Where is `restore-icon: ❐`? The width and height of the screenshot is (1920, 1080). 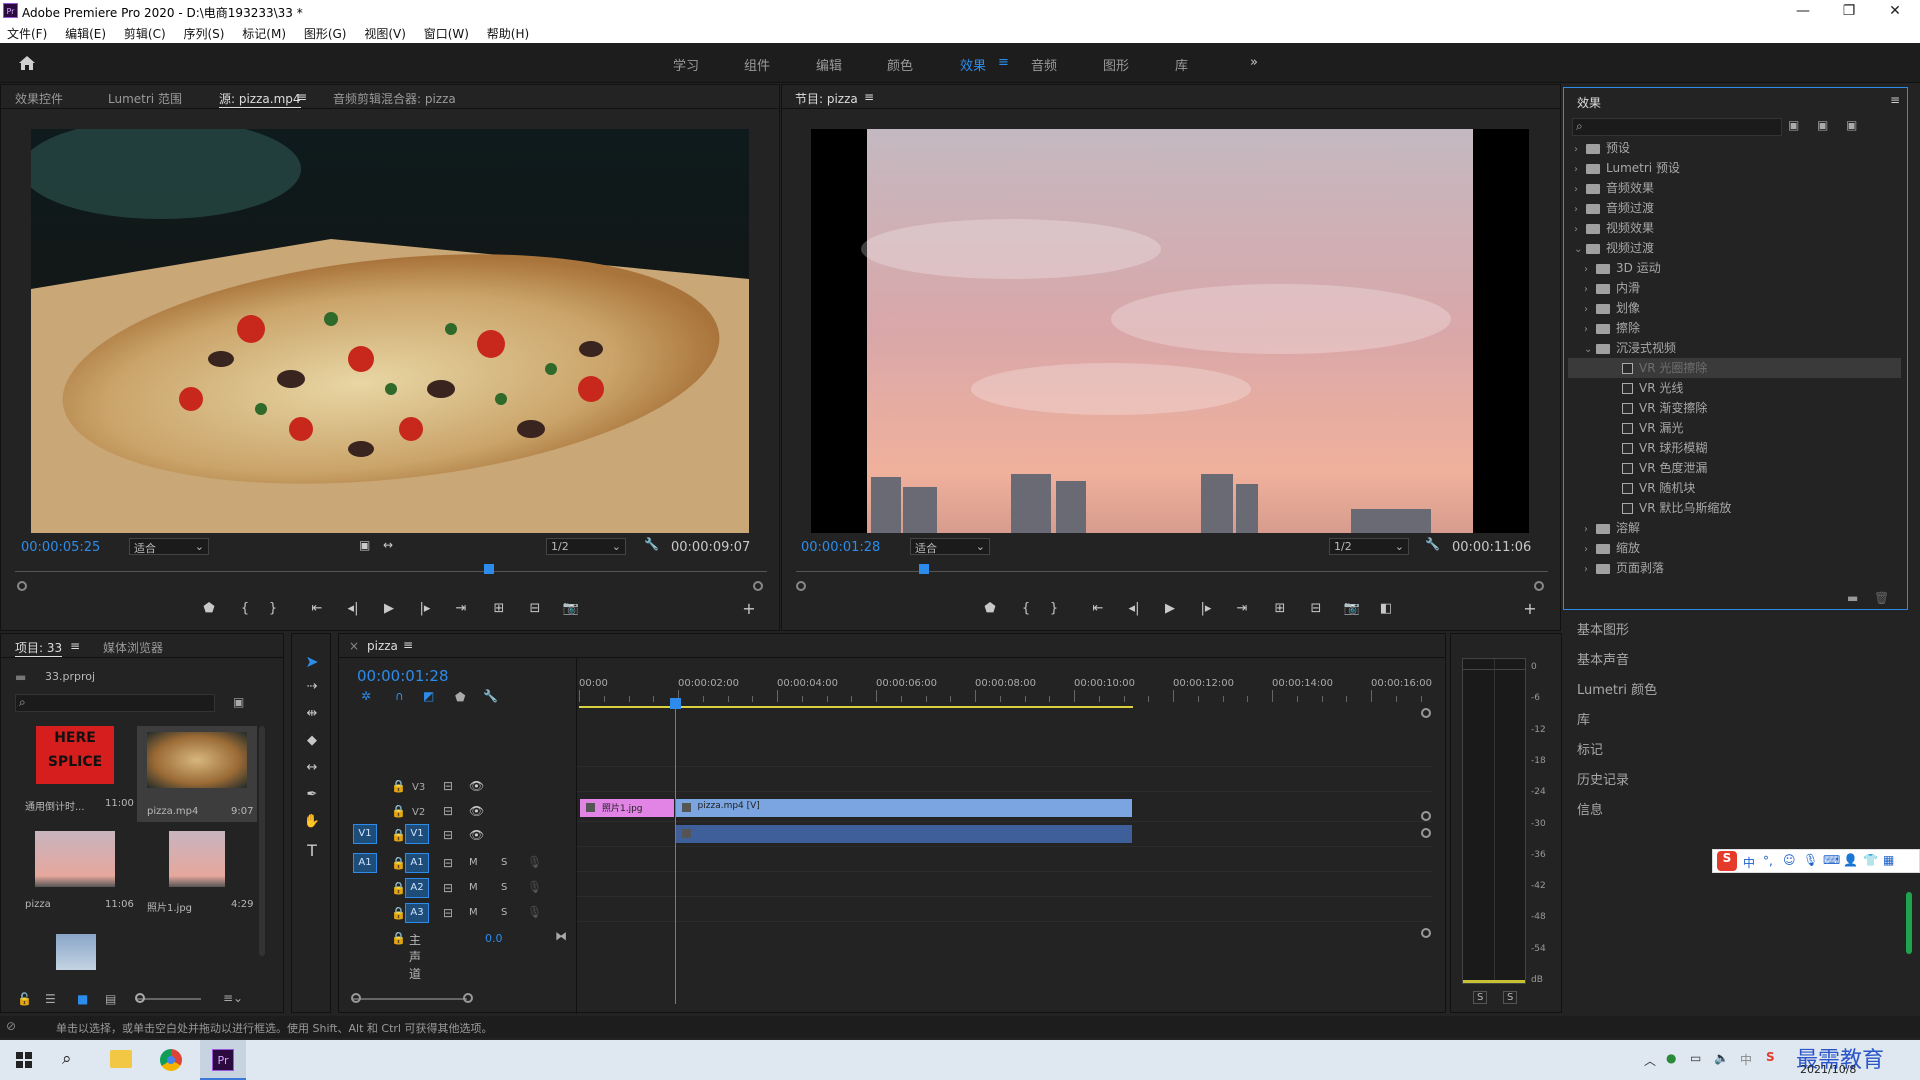
restore-icon: ❐ is located at coordinates (1849, 11).